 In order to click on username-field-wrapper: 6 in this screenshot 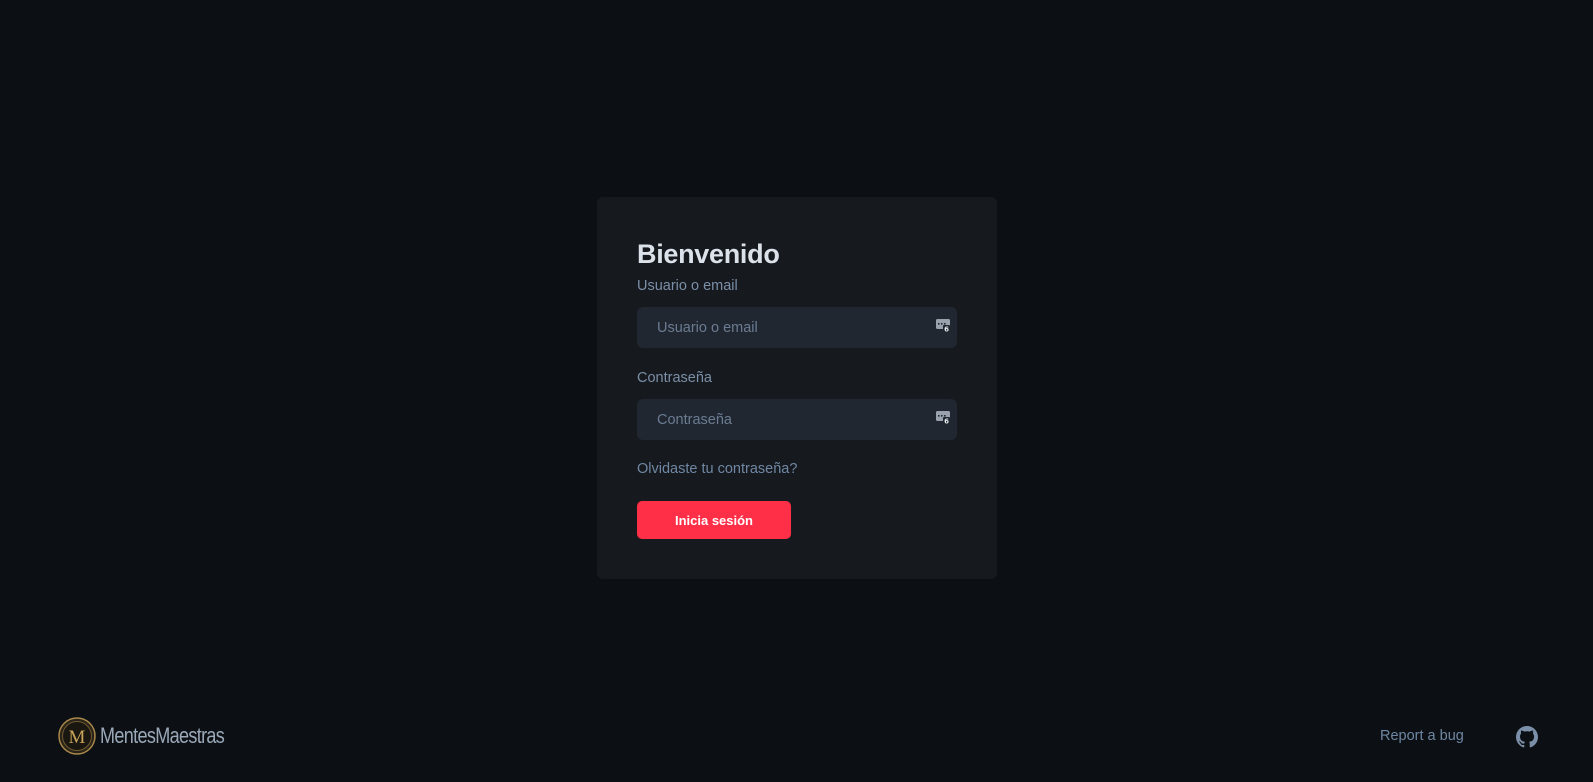, I will do `click(797, 327)`.